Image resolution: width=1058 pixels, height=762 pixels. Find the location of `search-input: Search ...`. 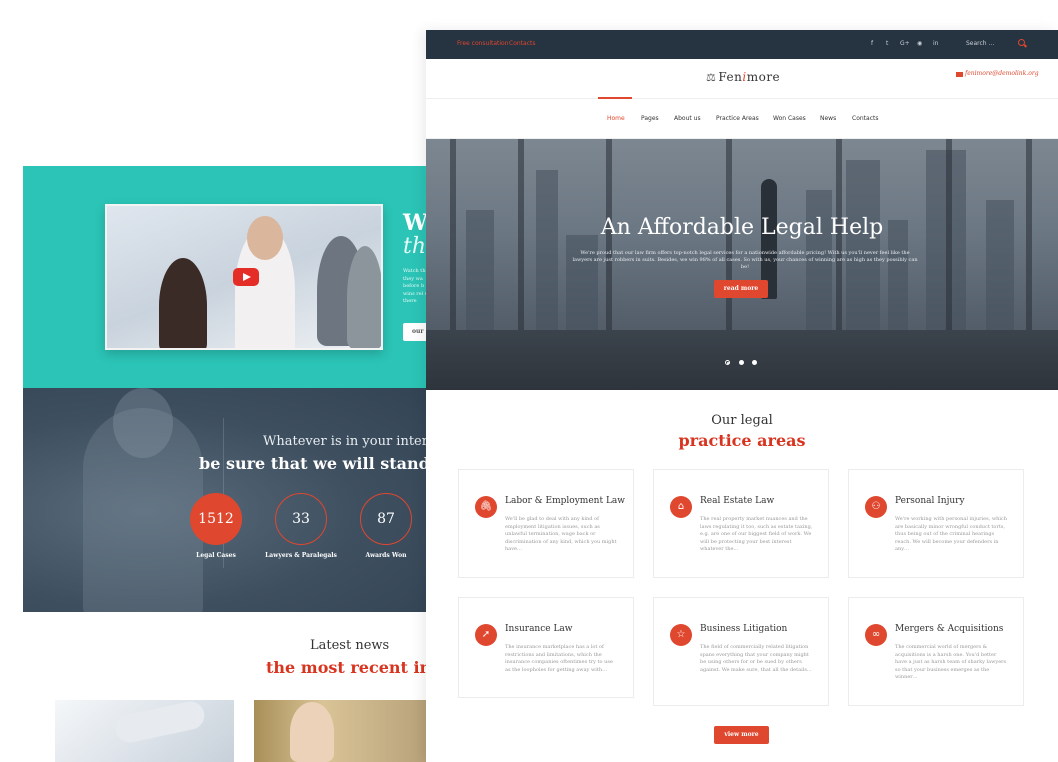

search-input: Search ... is located at coordinates (980, 43).